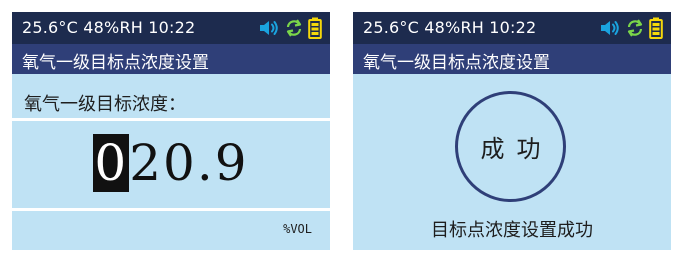 The height and width of the screenshot is (262, 686). Describe the element at coordinates (189, 163) in the screenshot. I see `value-digits: 20.9` at that location.